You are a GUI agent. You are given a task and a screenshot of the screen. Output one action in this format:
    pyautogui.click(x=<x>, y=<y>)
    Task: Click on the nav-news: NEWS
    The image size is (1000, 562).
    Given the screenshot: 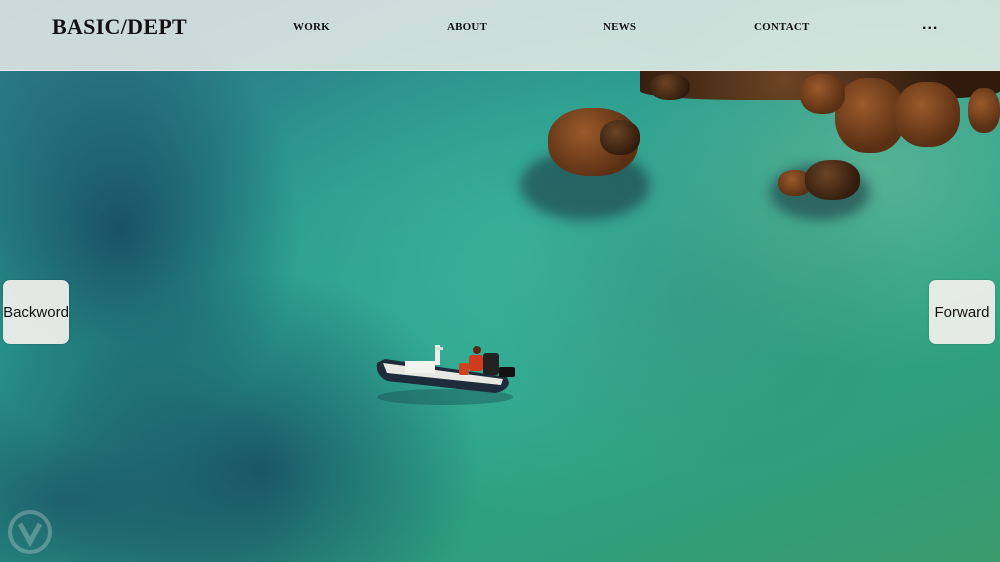 What is the action you would take?
    pyautogui.click(x=619, y=27)
    